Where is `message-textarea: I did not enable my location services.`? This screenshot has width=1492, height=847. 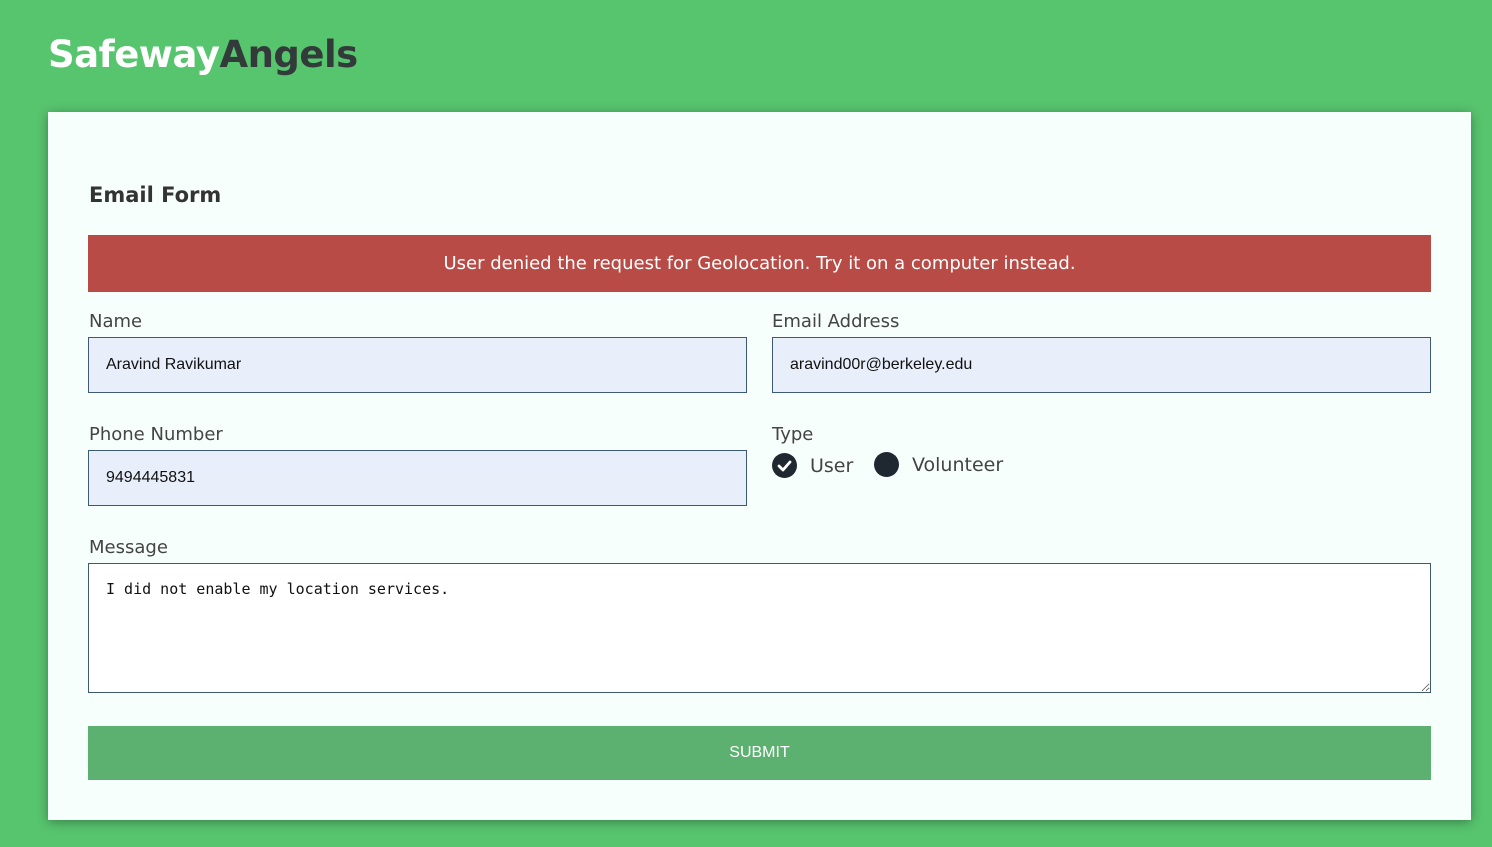 message-textarea: I did not enable my location services. is located at coordinates (759, 628).